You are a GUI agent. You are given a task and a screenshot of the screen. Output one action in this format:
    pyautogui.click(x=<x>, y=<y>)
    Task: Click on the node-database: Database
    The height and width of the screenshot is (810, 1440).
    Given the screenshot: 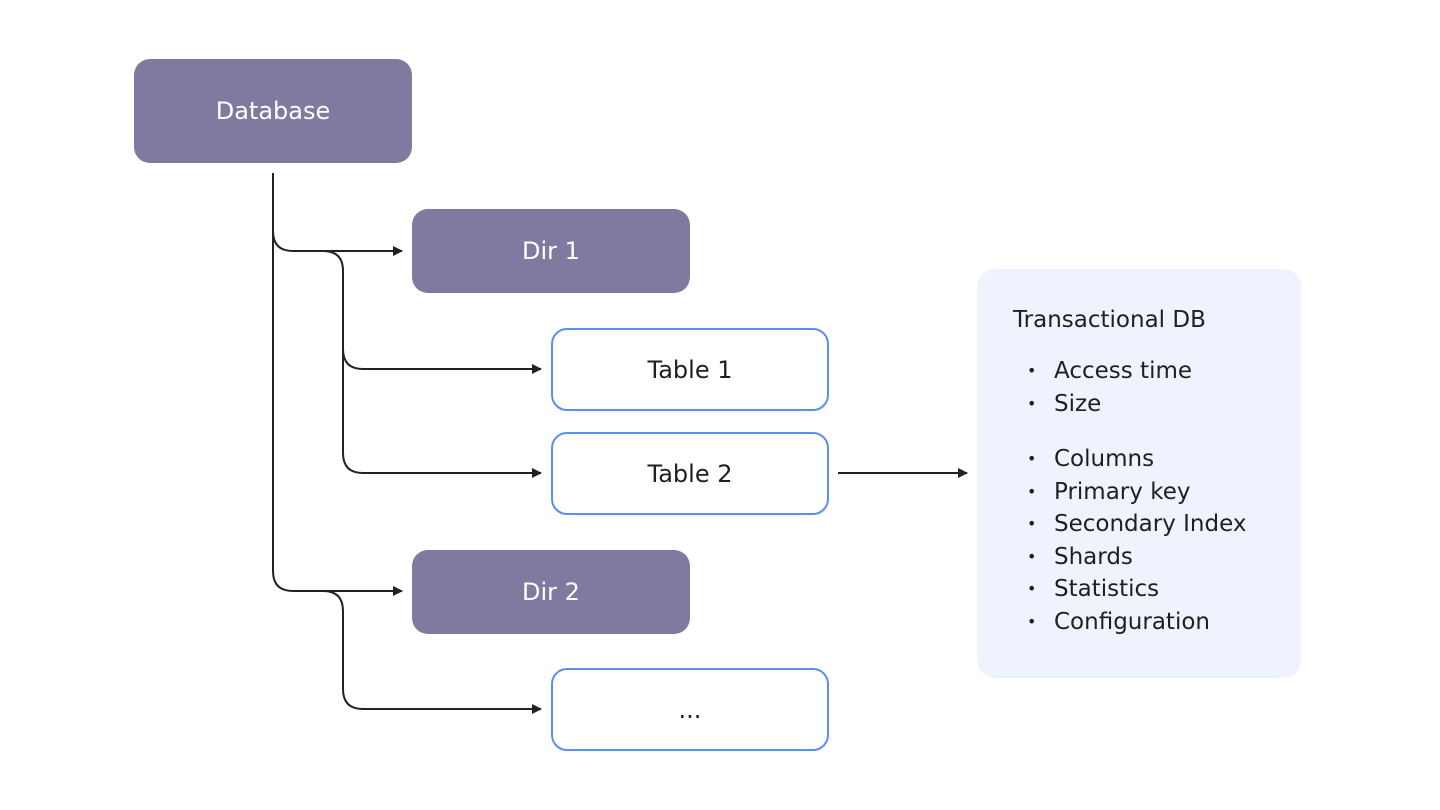 What is the action you would take?
    pyautogui.click(x=273, y=111)
    